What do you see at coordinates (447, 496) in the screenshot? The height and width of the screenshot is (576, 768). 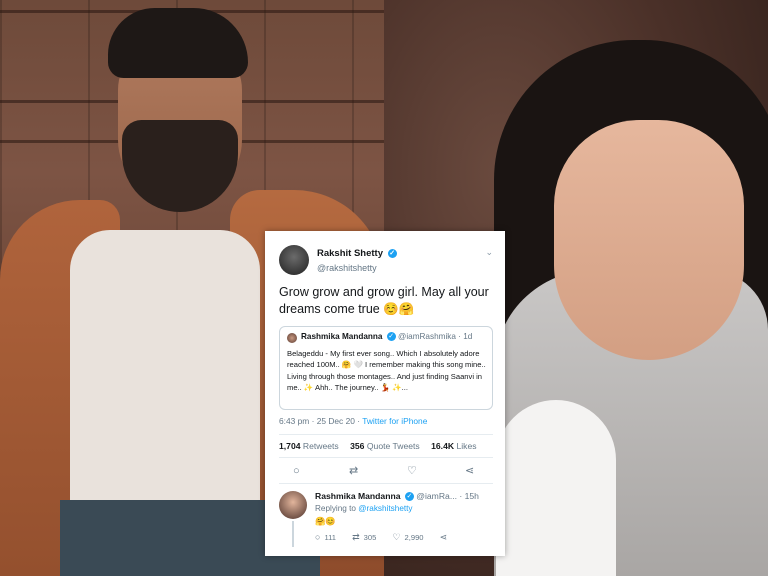 I see `reply-author-handle: @iamRa... · 15h` at bounding box center [447, 496].